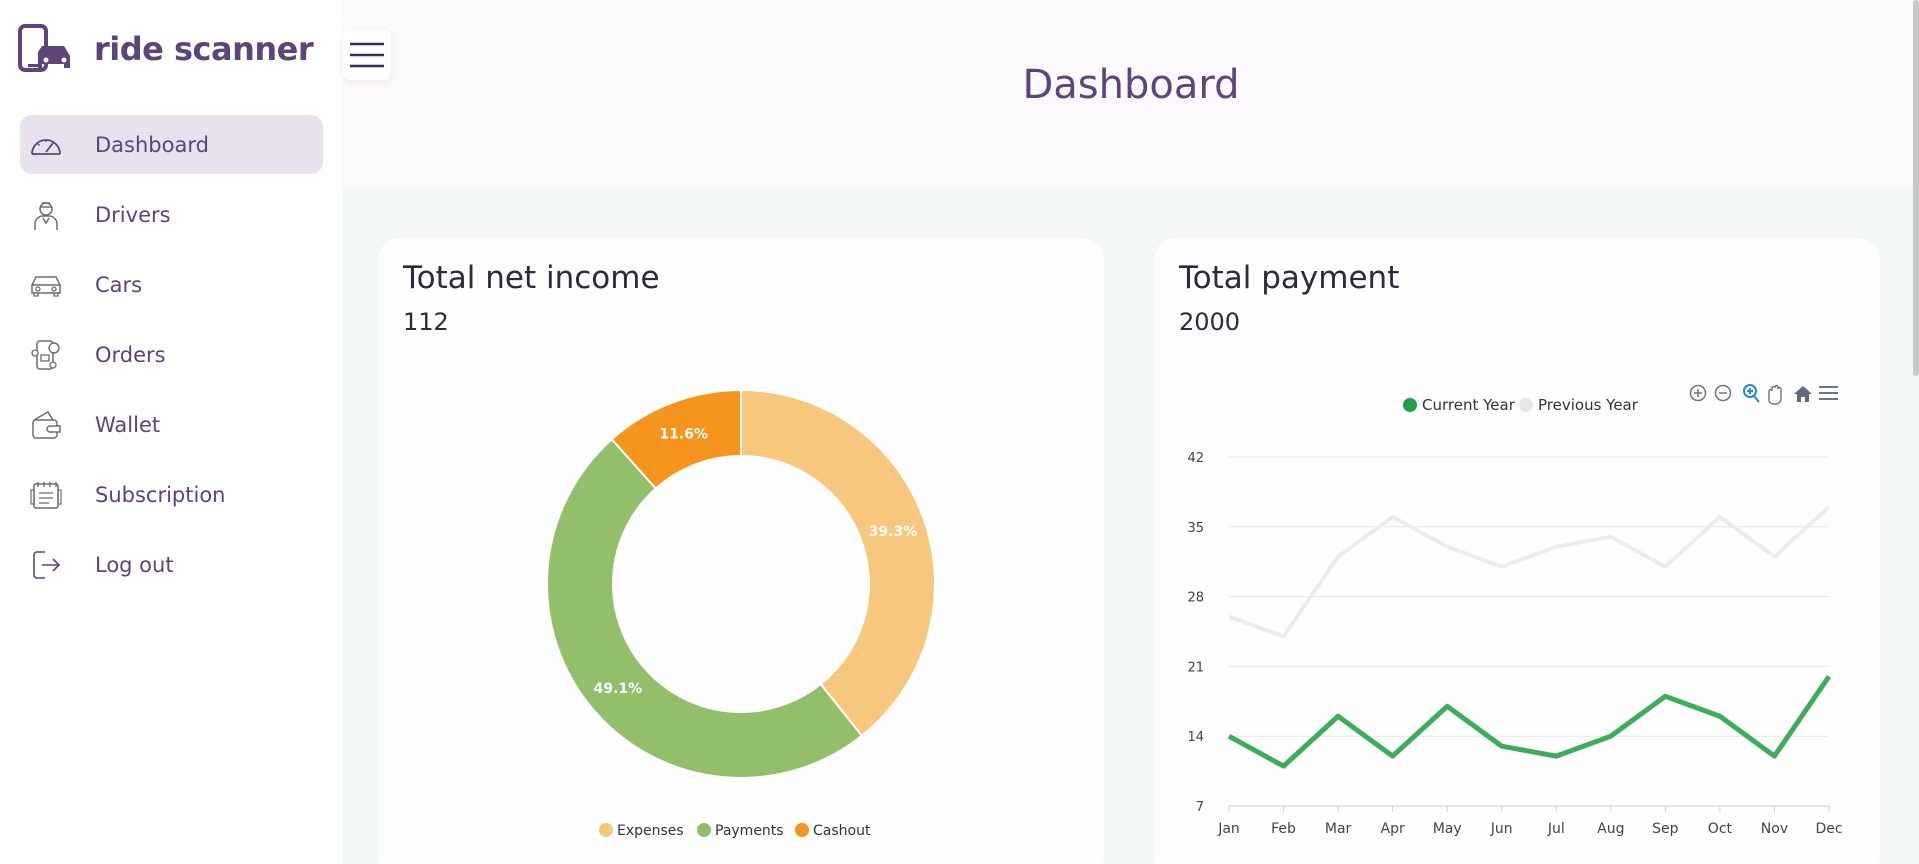  Describe the element at coordinates (160, 494) in the screenshot. I see `sidebar-item-label: Subscription` at that location.